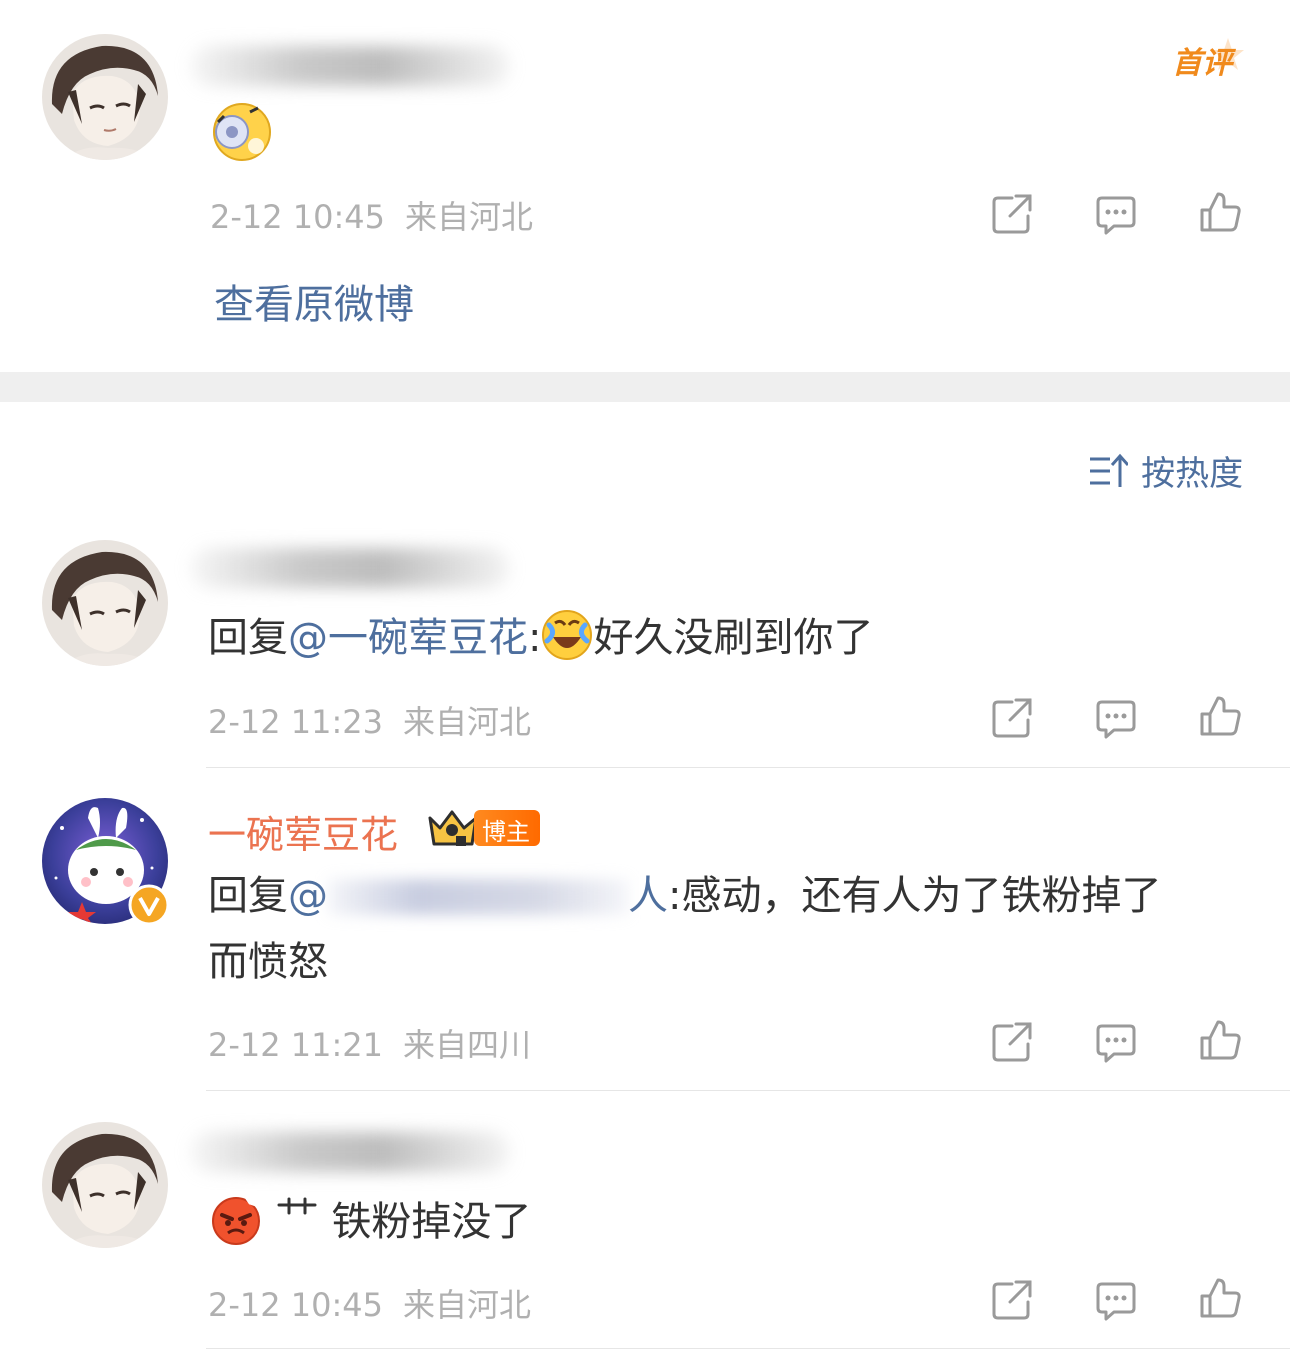  I want to click on mention-link: @一碗荤豆花, so click(408, 638).